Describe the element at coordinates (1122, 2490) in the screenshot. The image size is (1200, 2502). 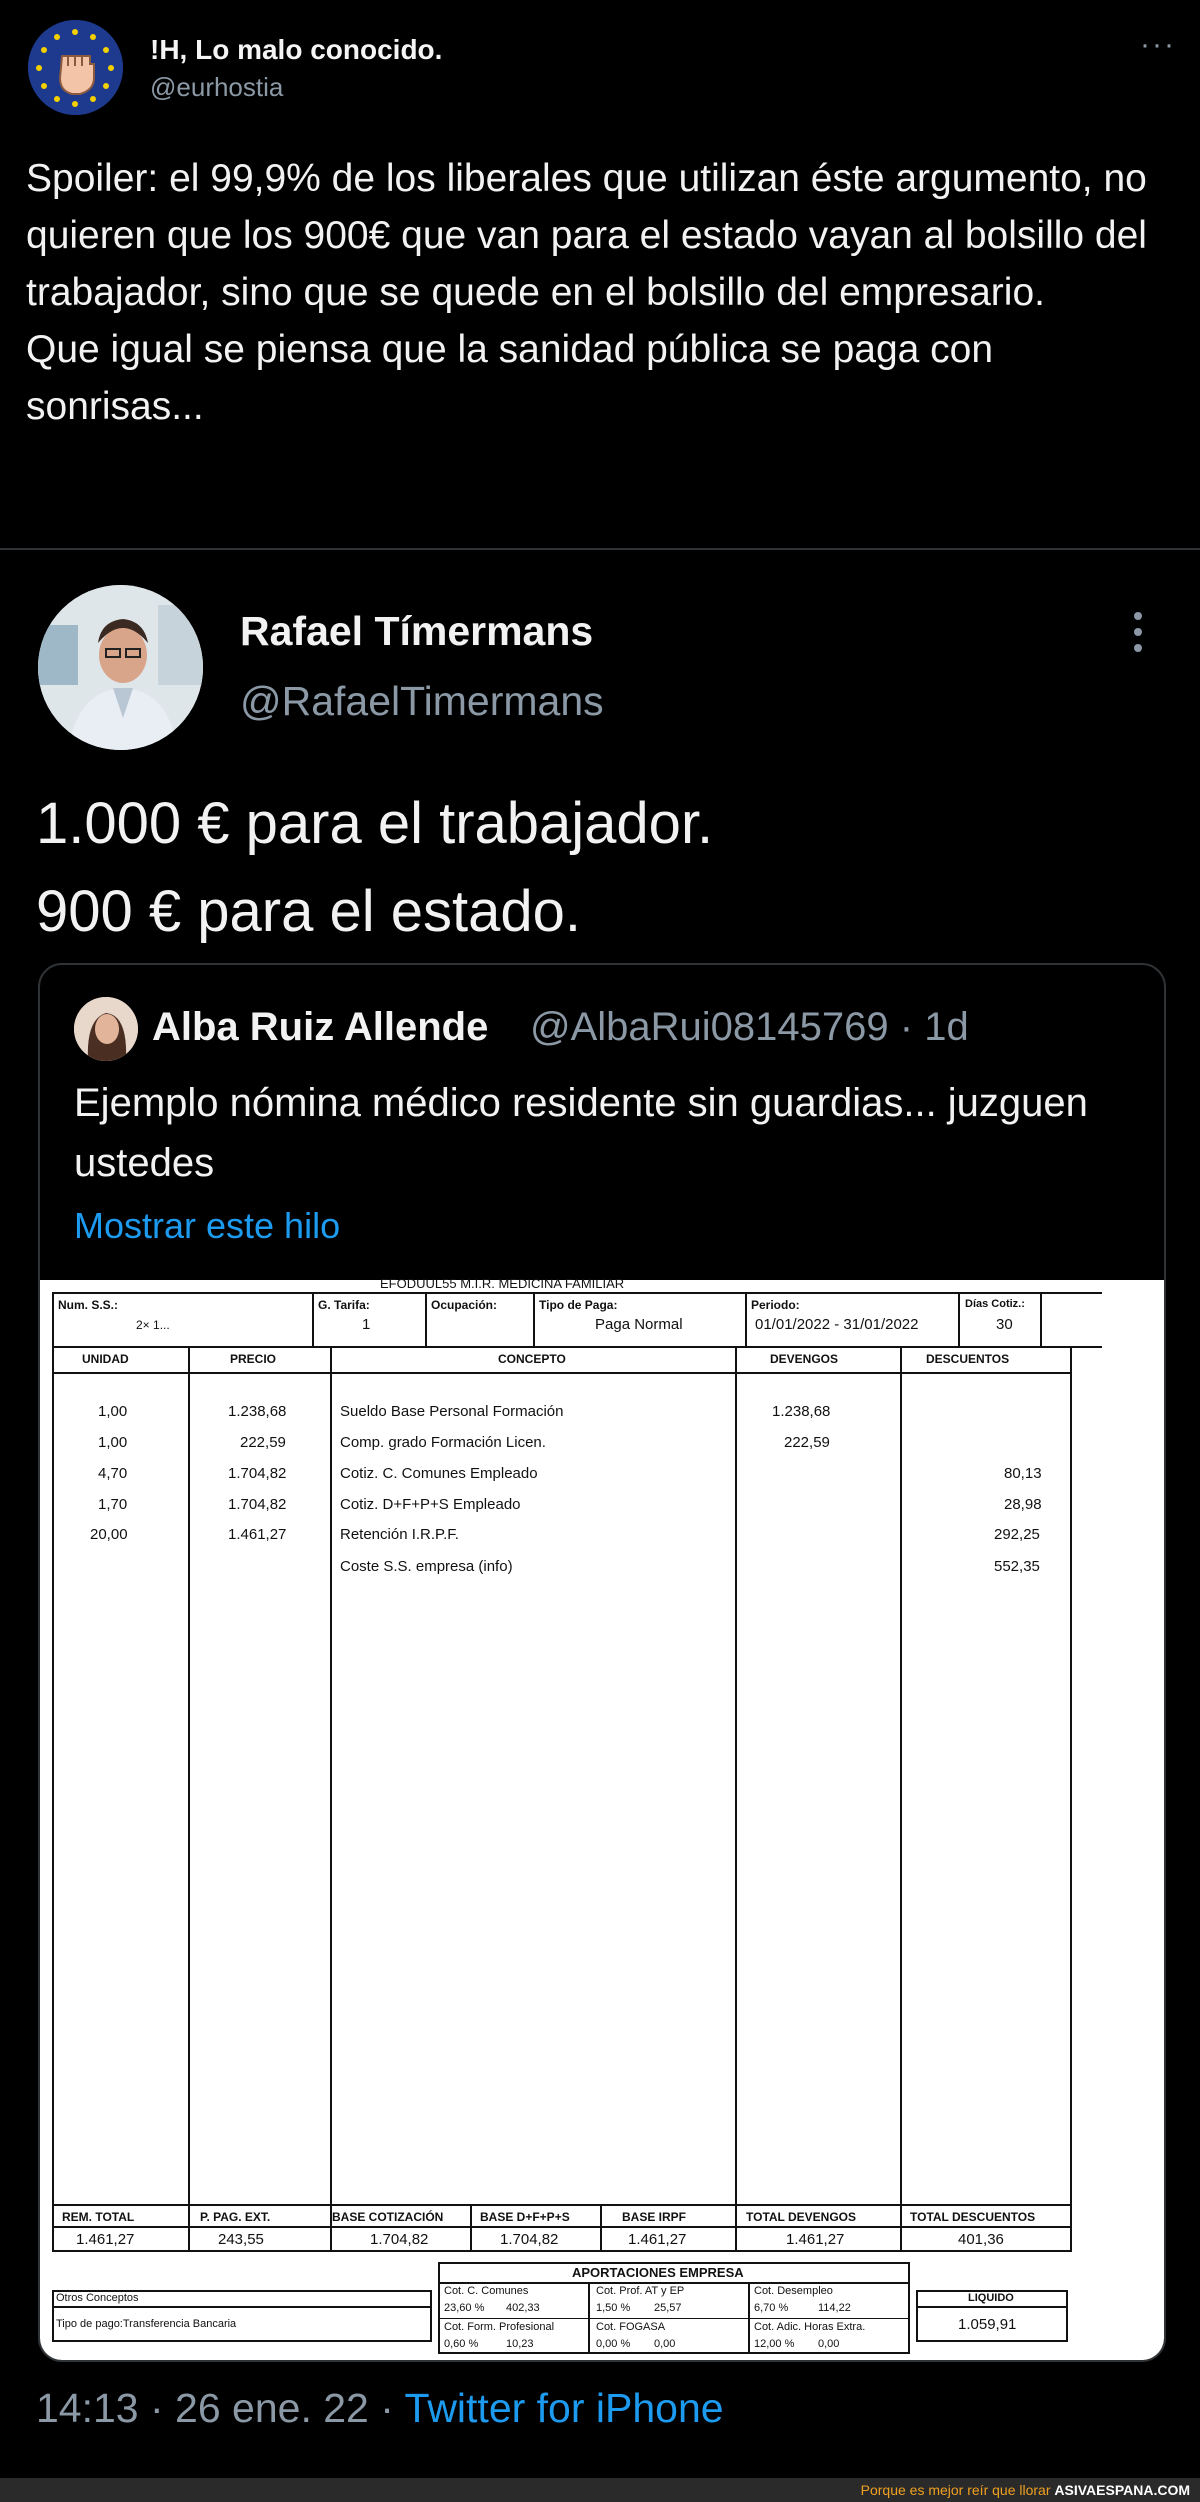
I see `watermark-site: ASIVAESPANA.COM` at that location.